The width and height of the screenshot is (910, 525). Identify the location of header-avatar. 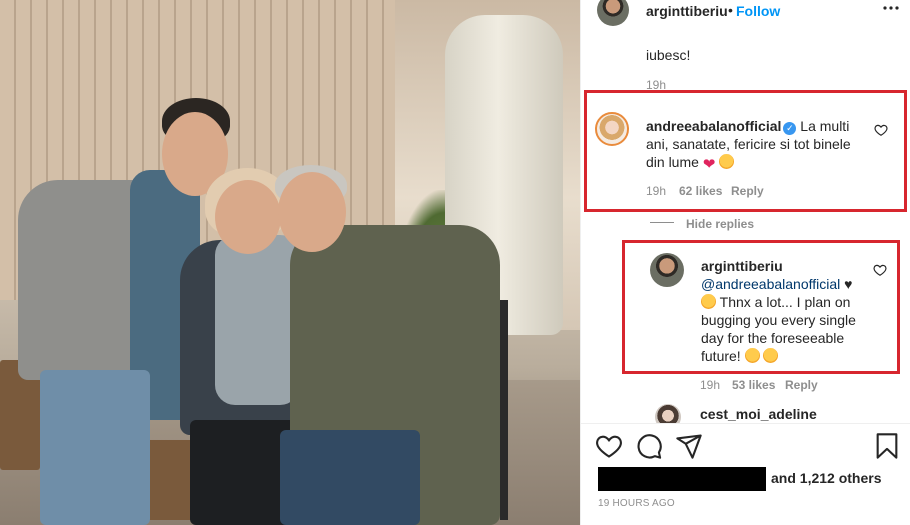
(613, 13).